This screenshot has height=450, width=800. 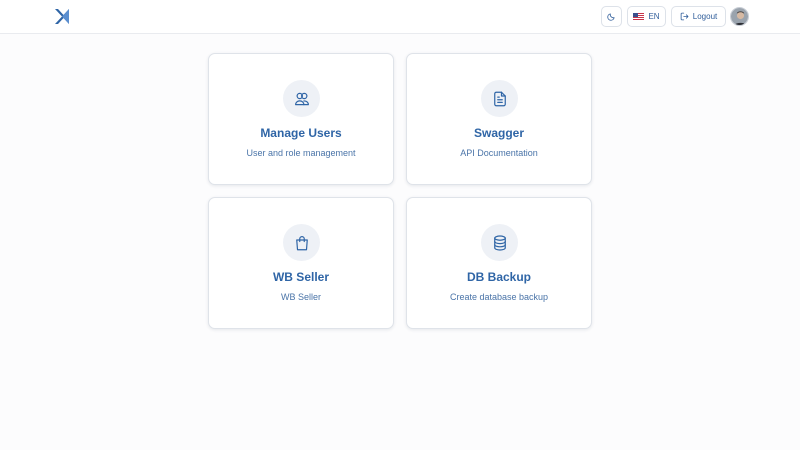 What do you see at coordinates (654, 16) in the screenshot?
I see `language-label: EN` at bounding box center [654, 16].